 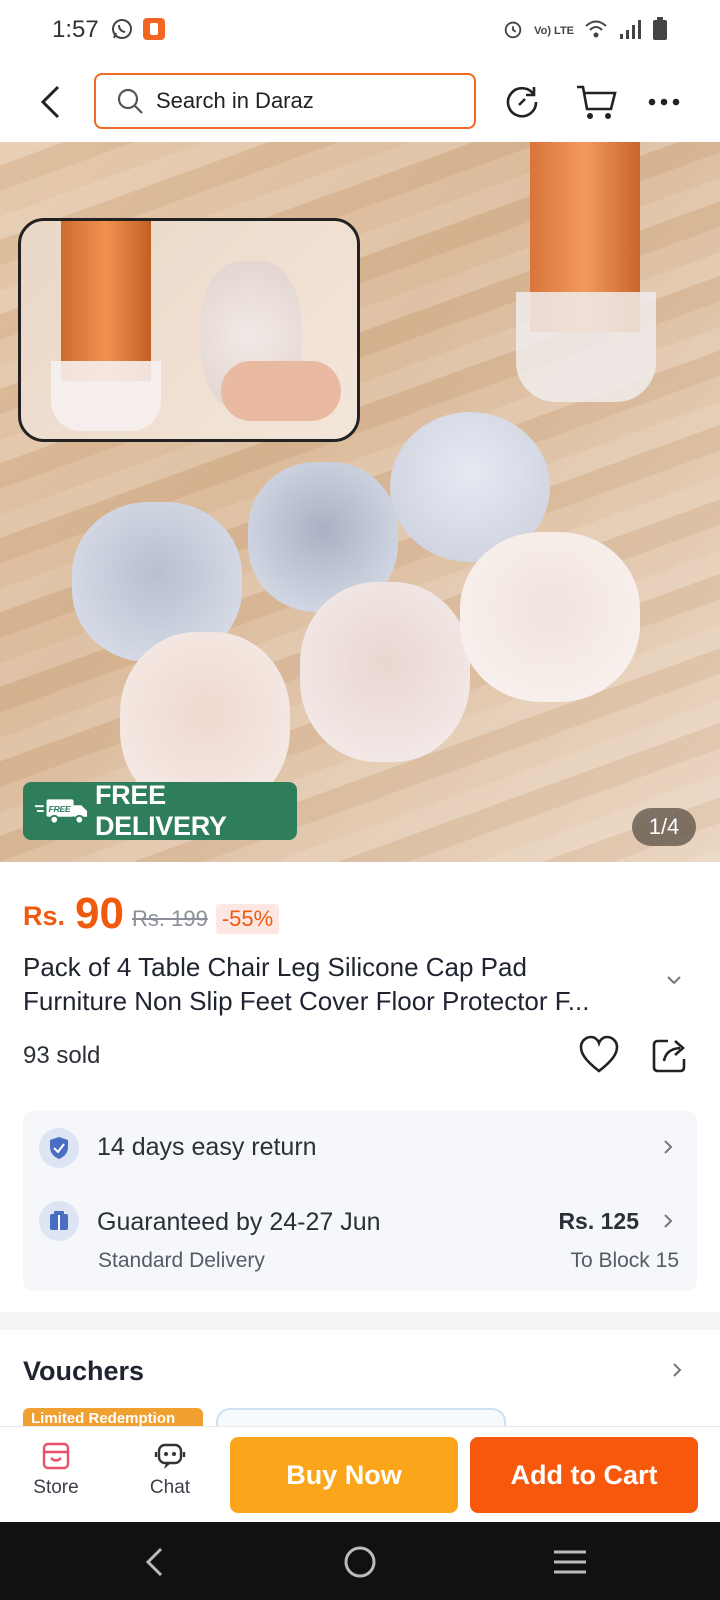 What do you see at coordinates (599, 1054) in the screenshot?
I see `heart-icon` at bounding box center [599, 1054].